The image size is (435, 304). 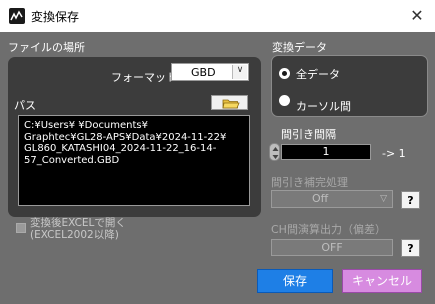 What do you see at coordinates (328, 229) in the screenshot?
I see `ch-calc-heading: CH間演算出力（偏差）` at bounding box center [328, 229].